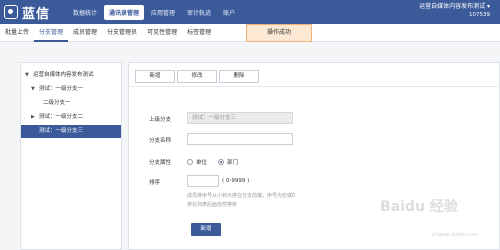  What do you see at coordinates (229, 12) in the screenshot?
I see `nav-item-account: 账户` at bounding box center [229, 12].